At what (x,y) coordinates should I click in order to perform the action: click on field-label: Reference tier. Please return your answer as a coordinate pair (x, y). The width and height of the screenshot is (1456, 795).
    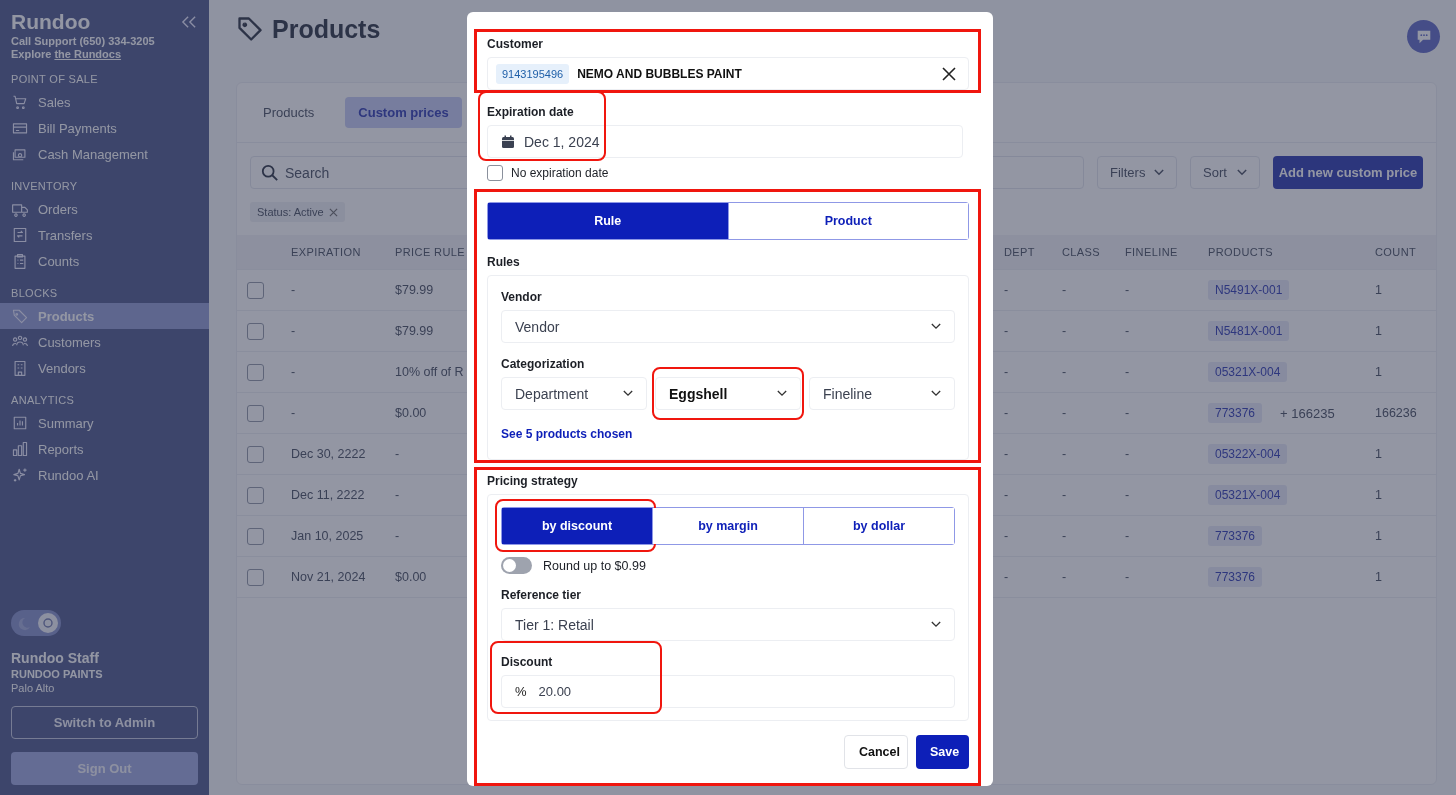
    Looking at the image, I should click on (542, 595).